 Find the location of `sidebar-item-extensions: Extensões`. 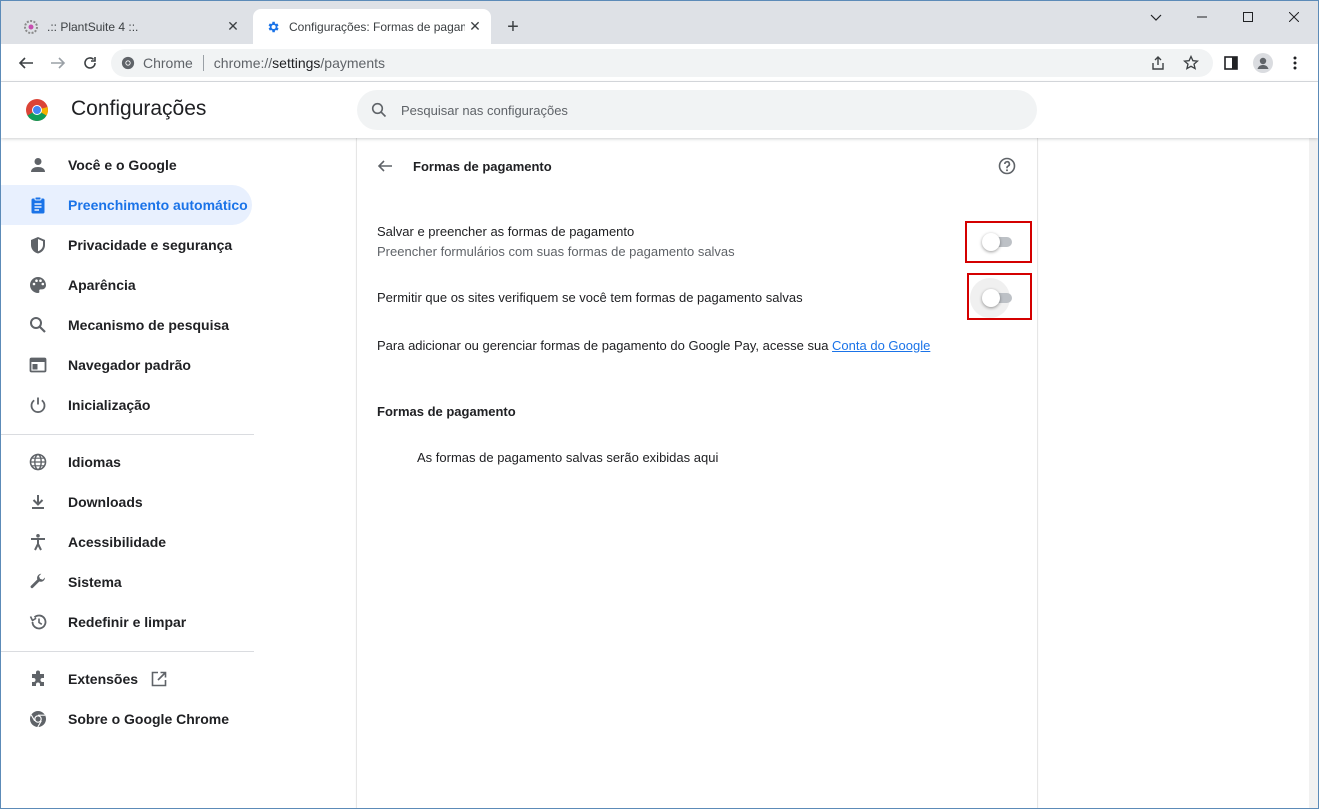

sidebar-item-extensions: Extensões is located at coordinates (126, 679).